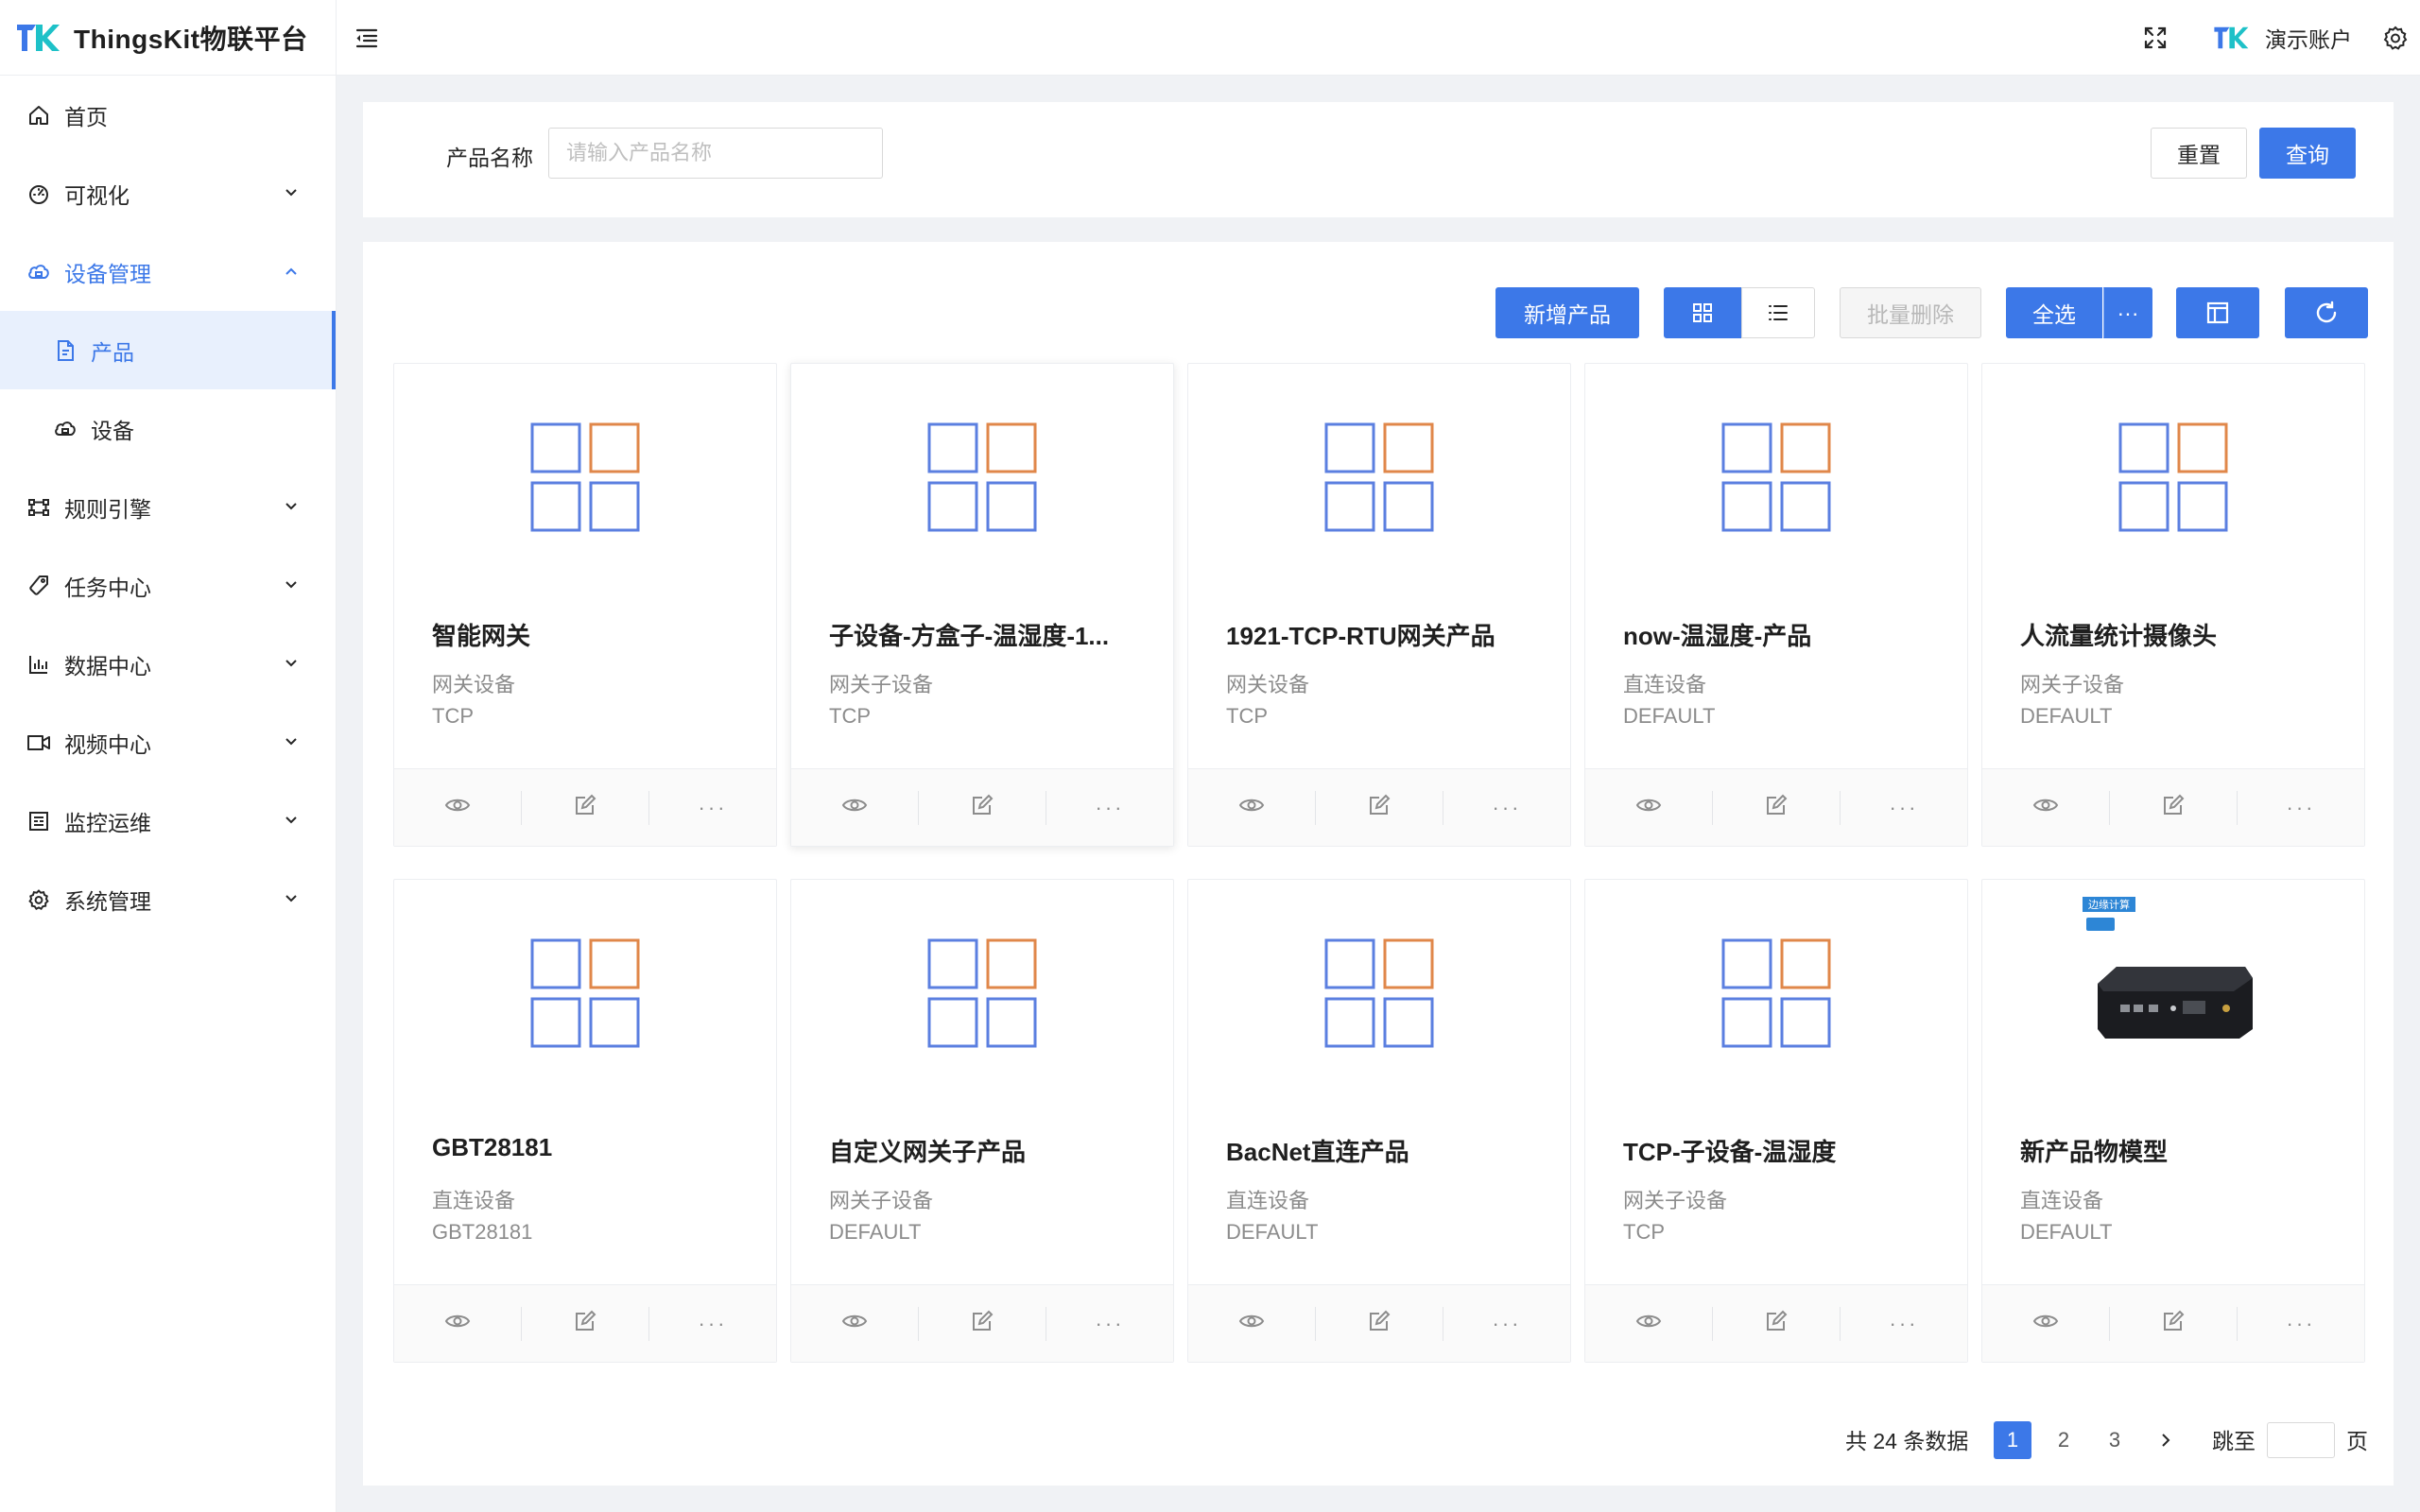 The height and width of the screenshot is (1512, 2420). I want to click on sidebar-item-visualization: 可视化, so click(168, 193).